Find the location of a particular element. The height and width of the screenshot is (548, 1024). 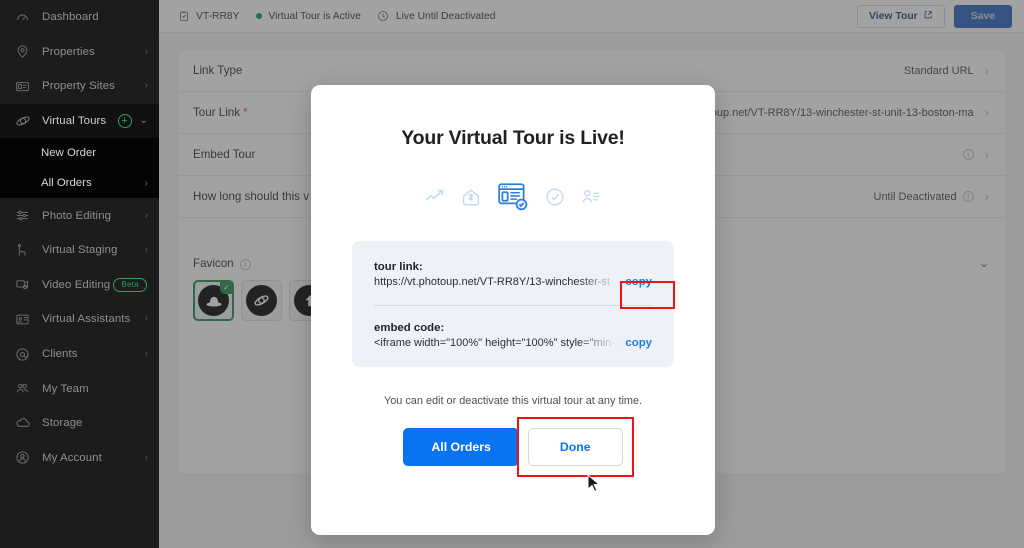

check-circle-icon is located at coordinates (555, 199).